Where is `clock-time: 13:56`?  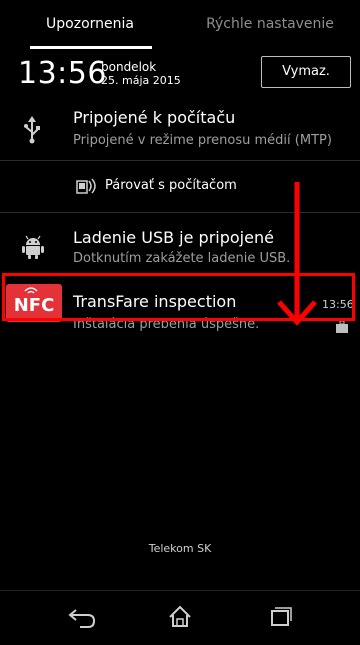 clock-time: 13:56 is located at coordinates (62, 73).